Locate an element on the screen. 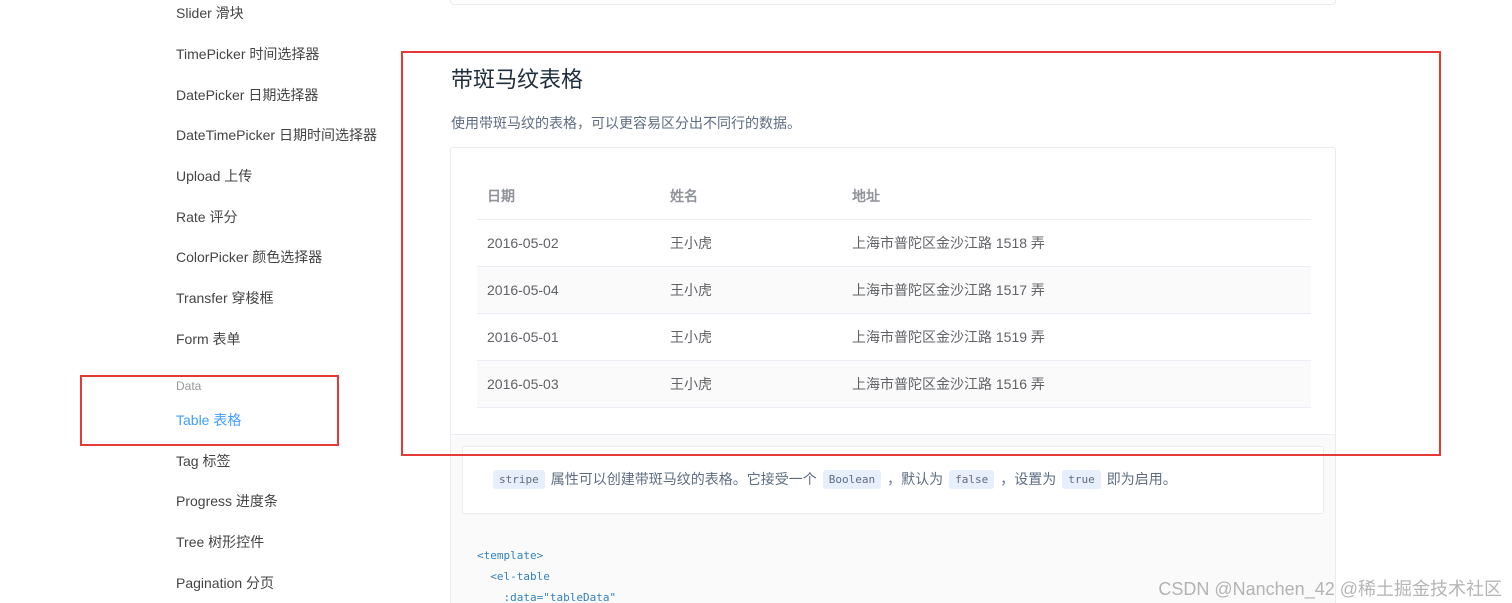  description-part-4: 即为启用。 is located at coordinates (1141, 479).